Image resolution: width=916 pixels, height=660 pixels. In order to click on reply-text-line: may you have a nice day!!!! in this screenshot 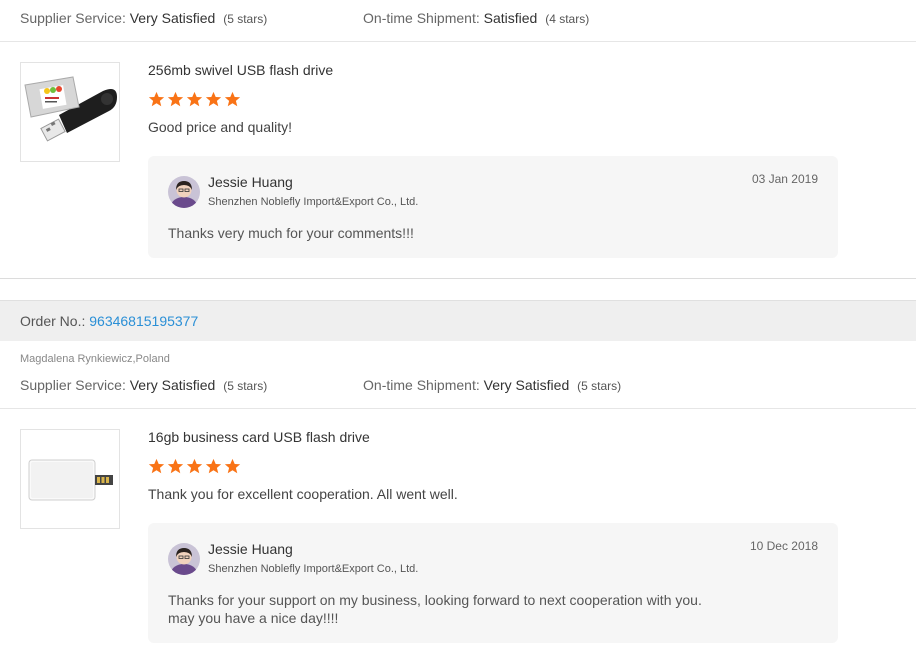, I will do `click(253, 618)`.